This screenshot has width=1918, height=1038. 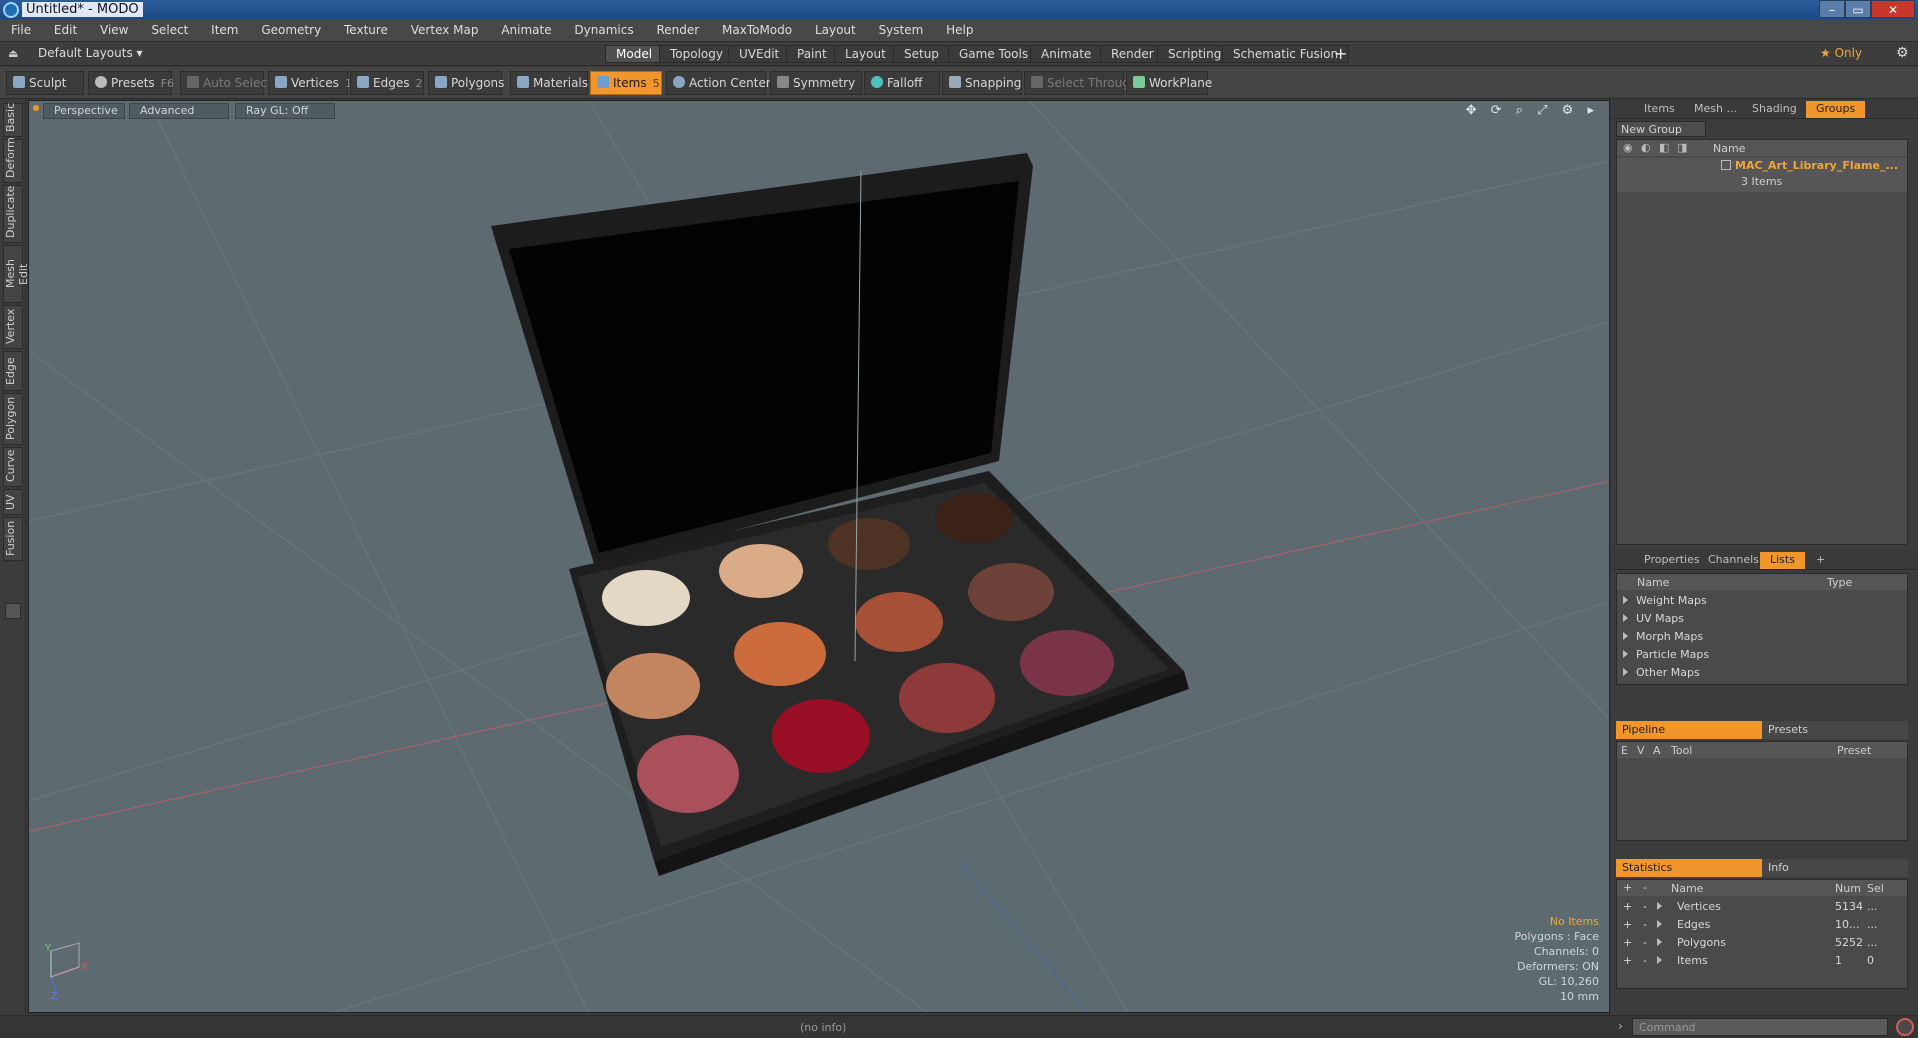 What do you see at coordinates (179, 111) in the screenshot?
I see `advanced-dropdown: Advanced` at bounding box center [179, 111].